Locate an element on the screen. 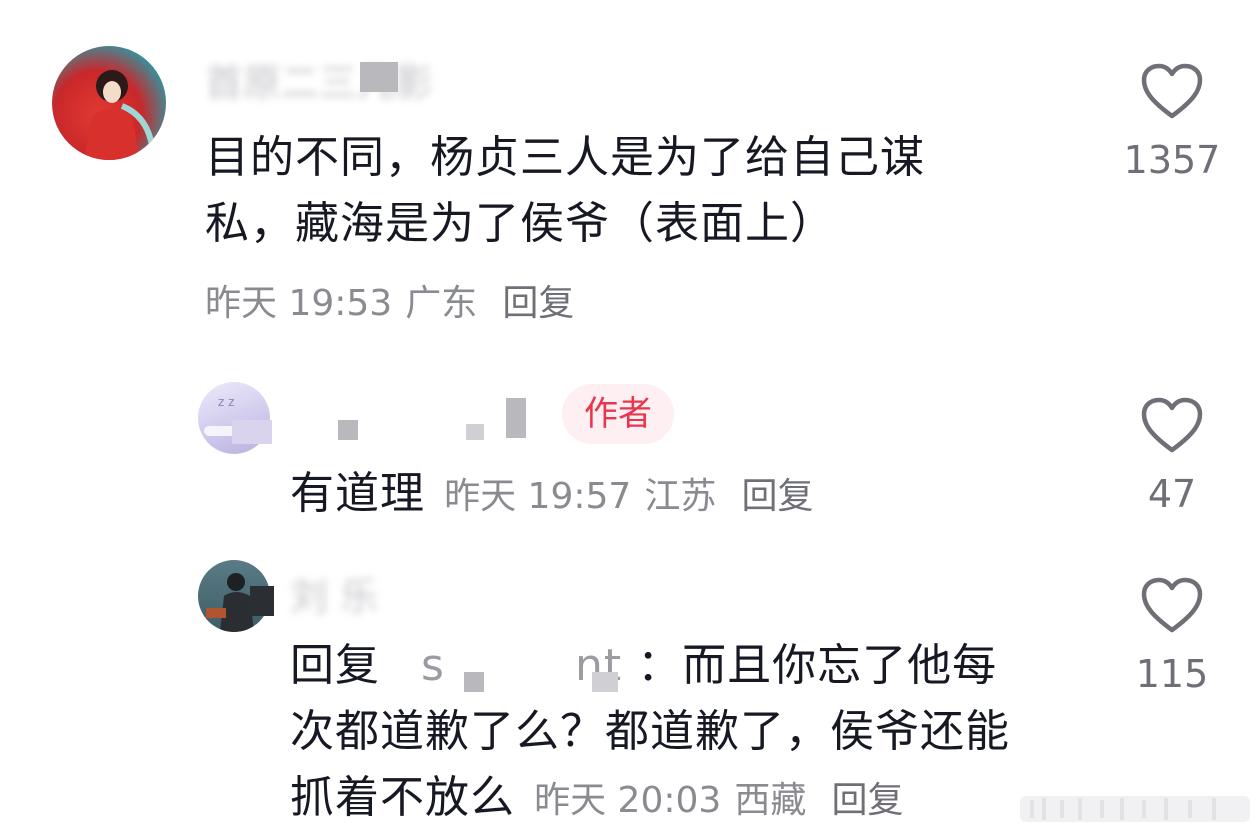 This screenshot has width=1260, height=836. comment-text-line3: 抓着不放么 is located at coordinates (402, 797).